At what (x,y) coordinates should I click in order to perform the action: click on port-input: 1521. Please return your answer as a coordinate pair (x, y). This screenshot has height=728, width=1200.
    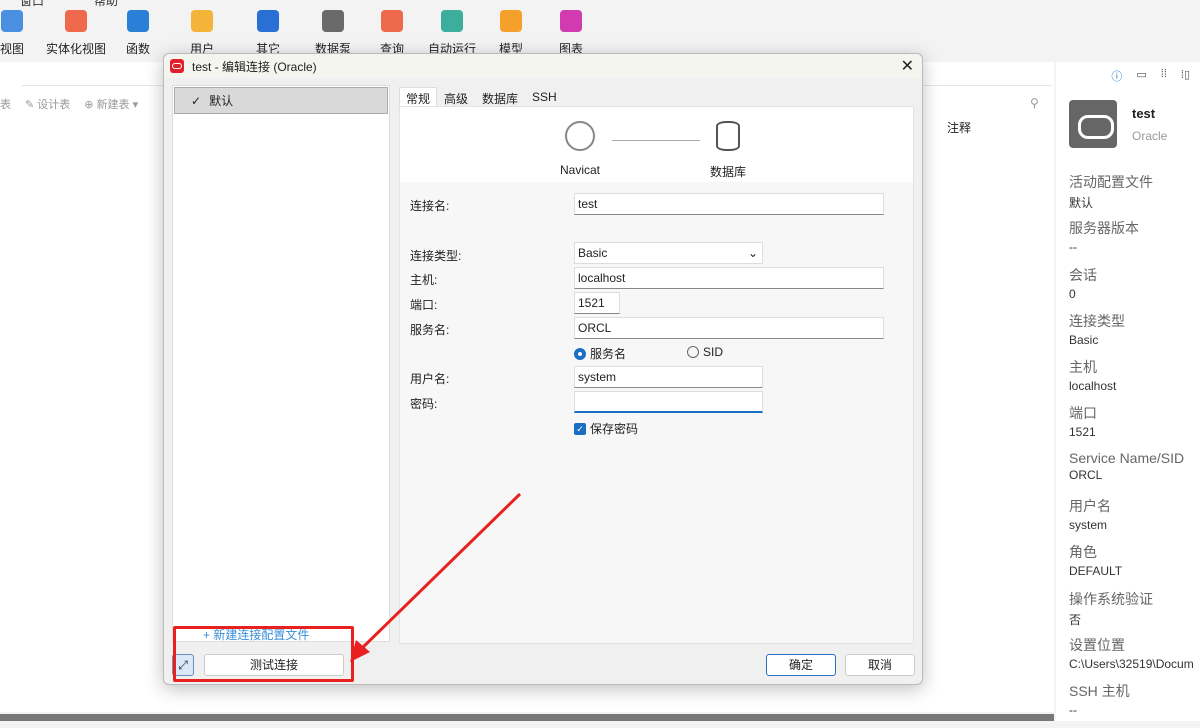
    Looking at the image, I should click on (597, 303).